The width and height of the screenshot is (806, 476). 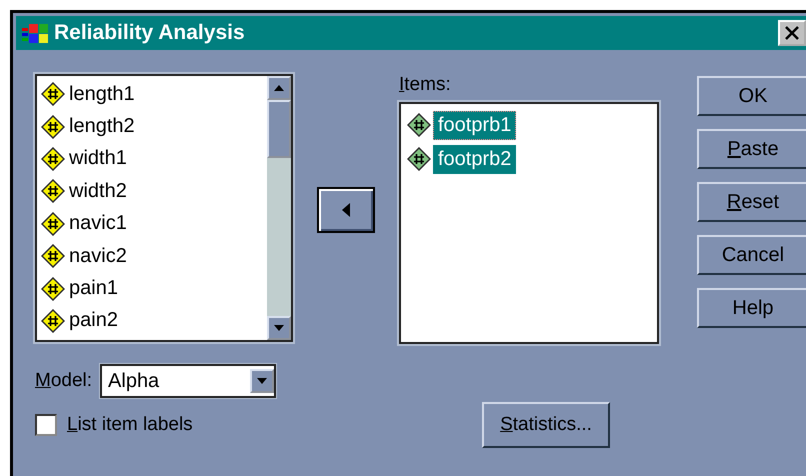 I want to click on left-arrow-icon, so click(x=346, y=210).